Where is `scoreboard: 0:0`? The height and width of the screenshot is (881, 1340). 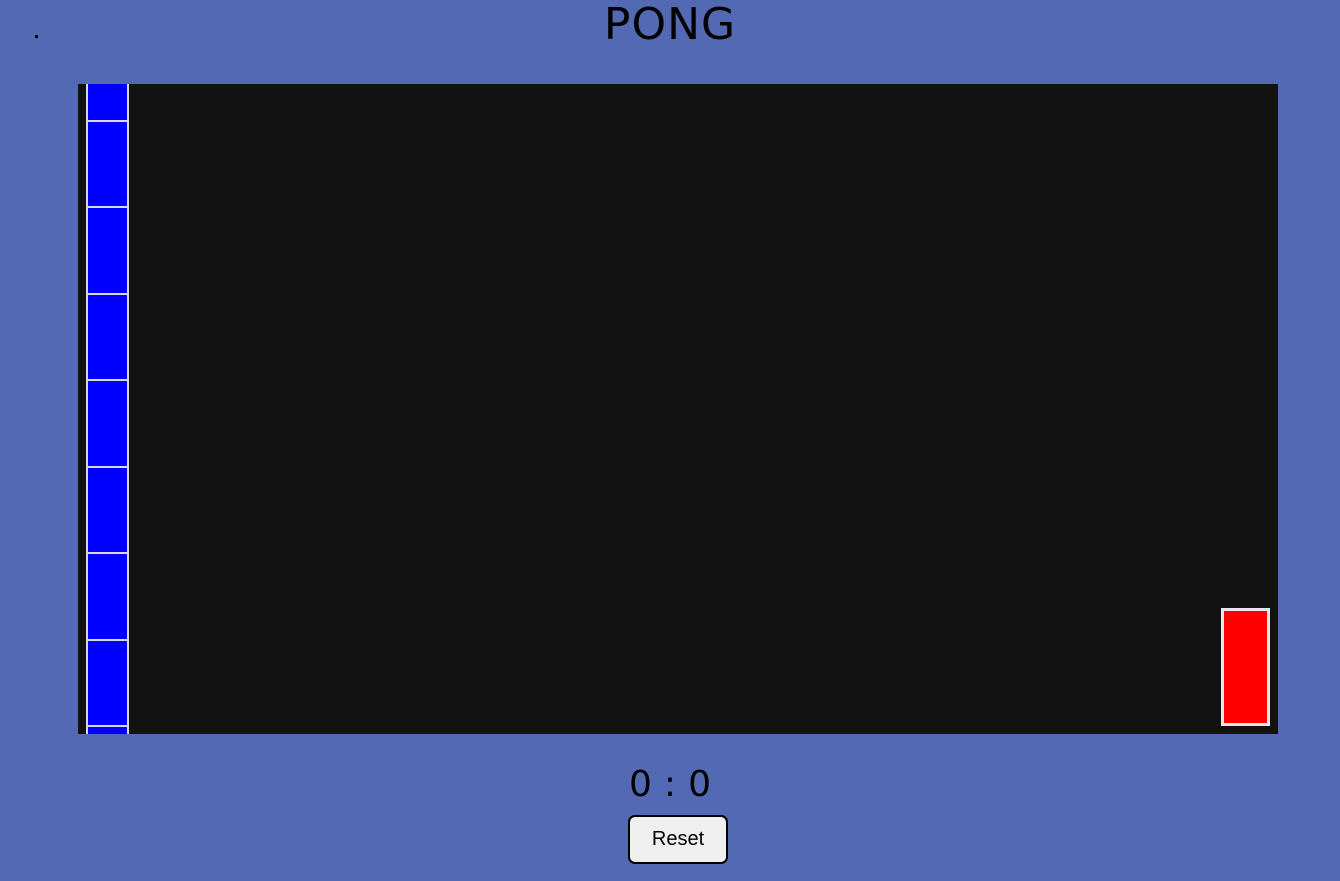 scoreboard: 0:0 is located at coordinates (670, 785).